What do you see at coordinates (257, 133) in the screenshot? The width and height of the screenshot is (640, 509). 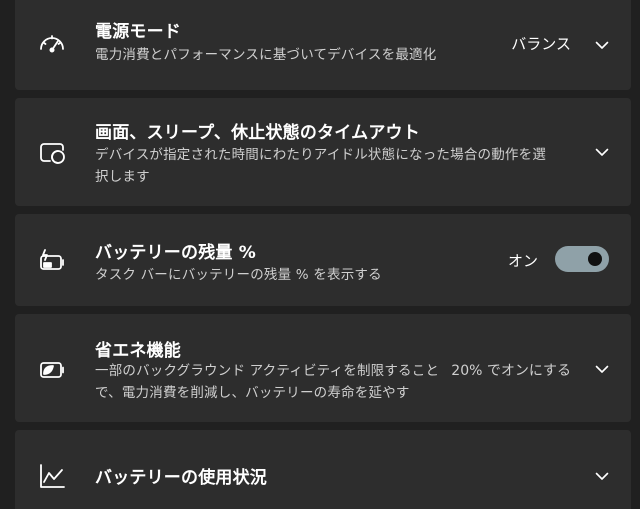 I see `screen-sleep-timeout-title: 画面、スリープ、休止状態のタイムアウト` at bounding box center [257, 133].